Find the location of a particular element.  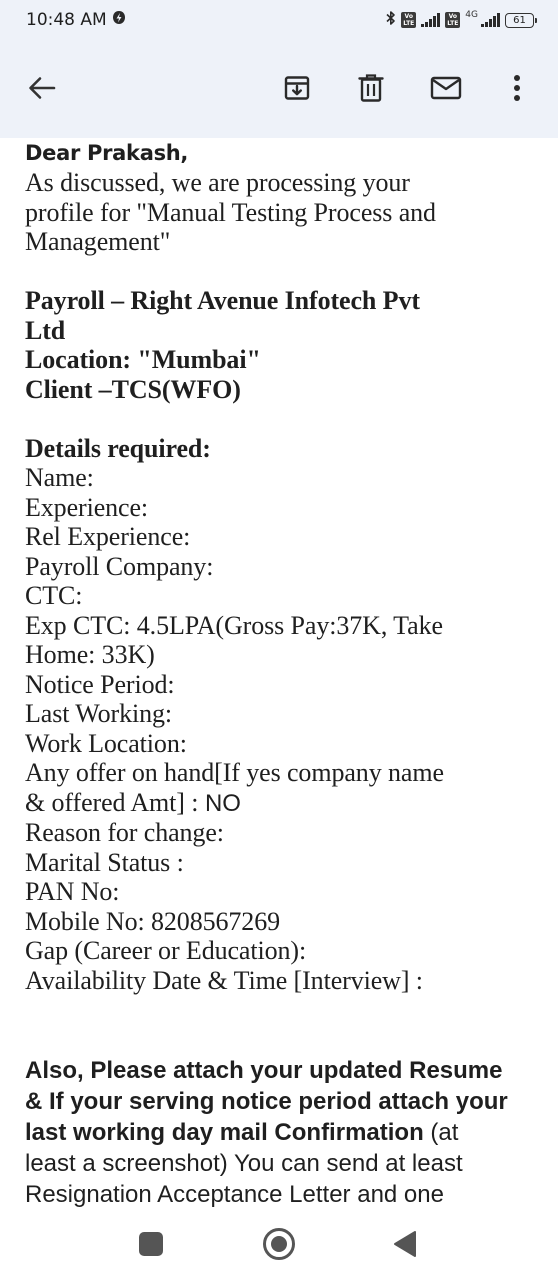

more-vertical-icon is located at coordinates (517, 88).